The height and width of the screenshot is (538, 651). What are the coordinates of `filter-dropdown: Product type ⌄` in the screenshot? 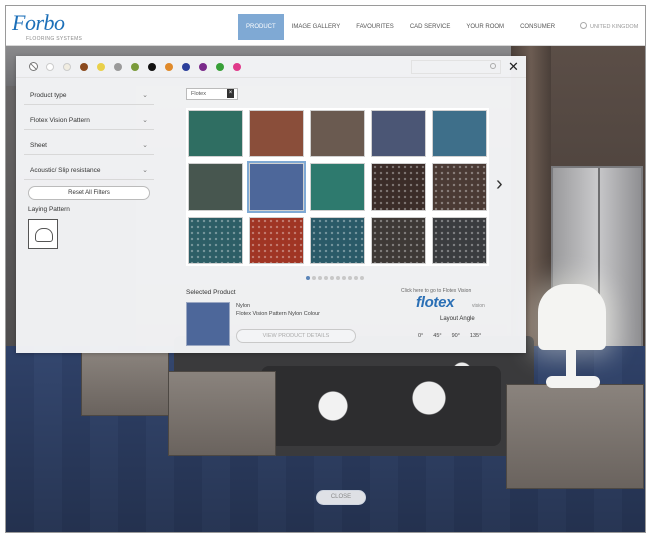 It's located at (89, 95).